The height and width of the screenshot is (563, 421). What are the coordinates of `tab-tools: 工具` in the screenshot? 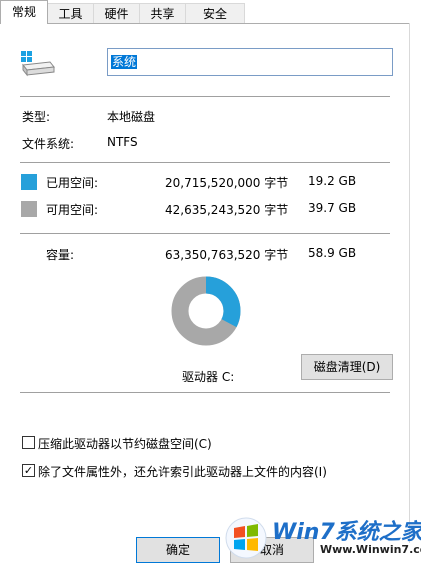 It's located at (70, 13).